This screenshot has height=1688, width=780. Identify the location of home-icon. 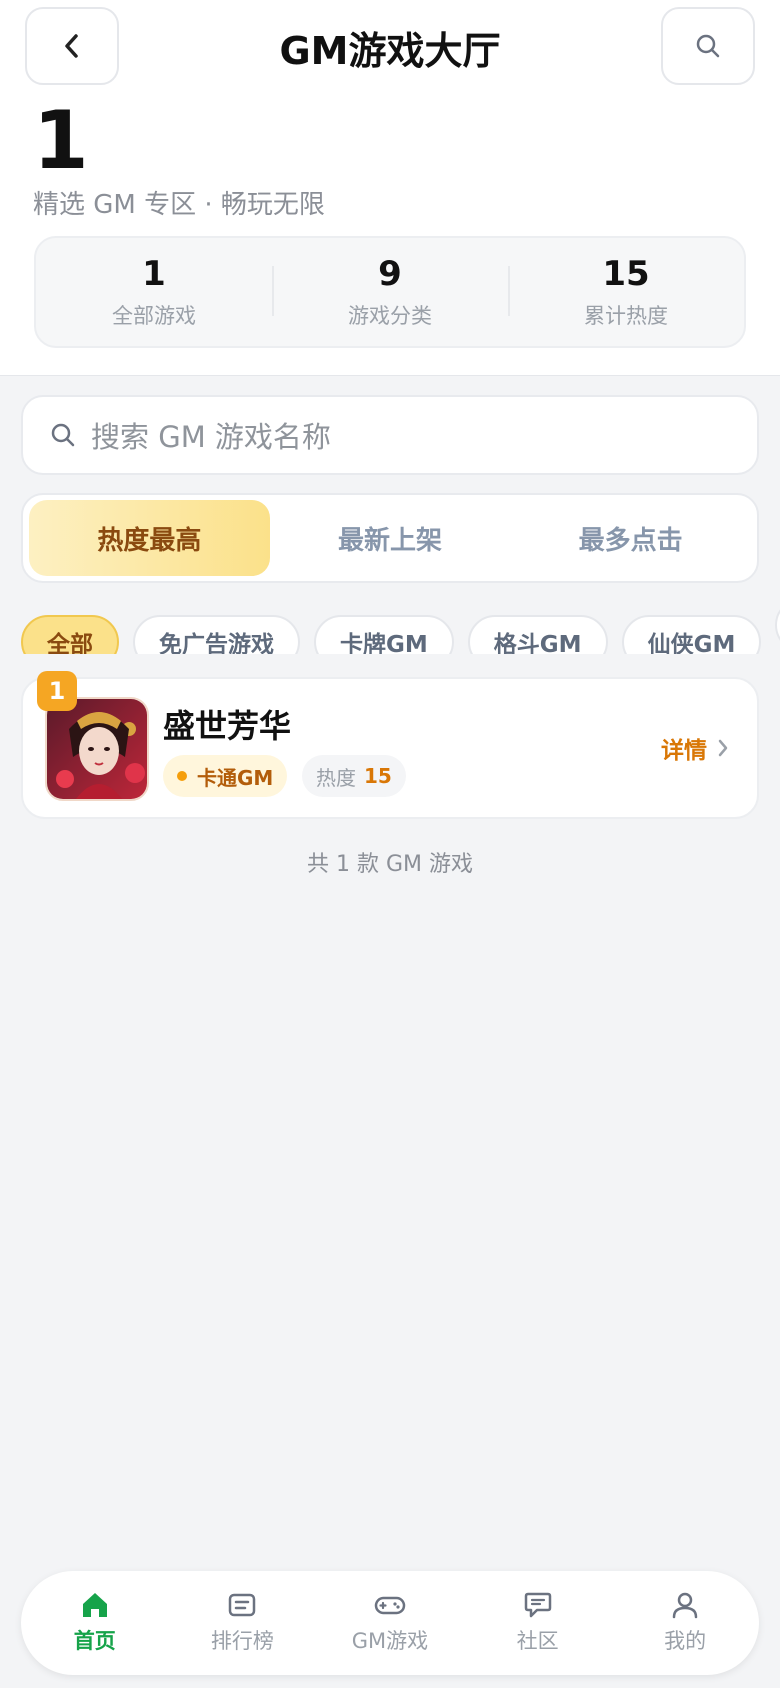
(94, 1605).